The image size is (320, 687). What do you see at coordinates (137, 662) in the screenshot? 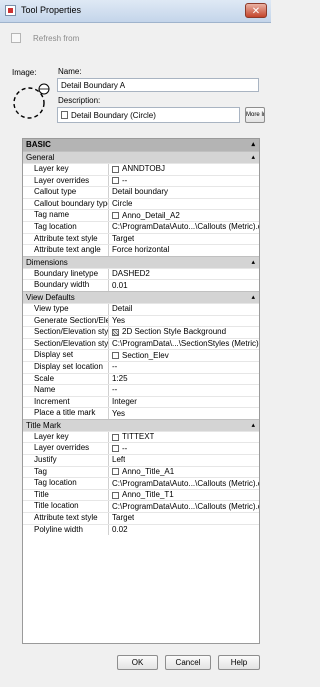
I see `ok-button: OK` at bounding box center [137, 662].